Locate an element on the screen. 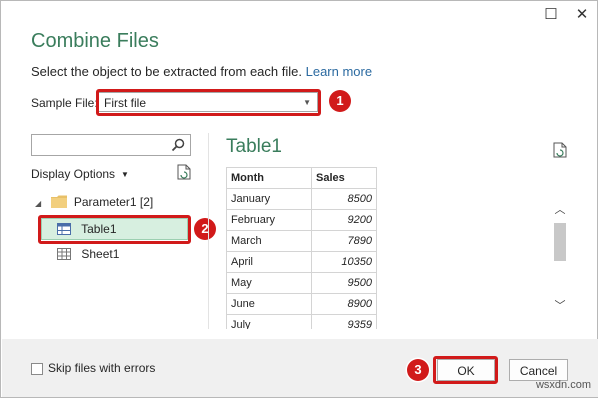 This screenshot has height=398, width=598. sample-file-value: First file is located at coordinates (125, 103).